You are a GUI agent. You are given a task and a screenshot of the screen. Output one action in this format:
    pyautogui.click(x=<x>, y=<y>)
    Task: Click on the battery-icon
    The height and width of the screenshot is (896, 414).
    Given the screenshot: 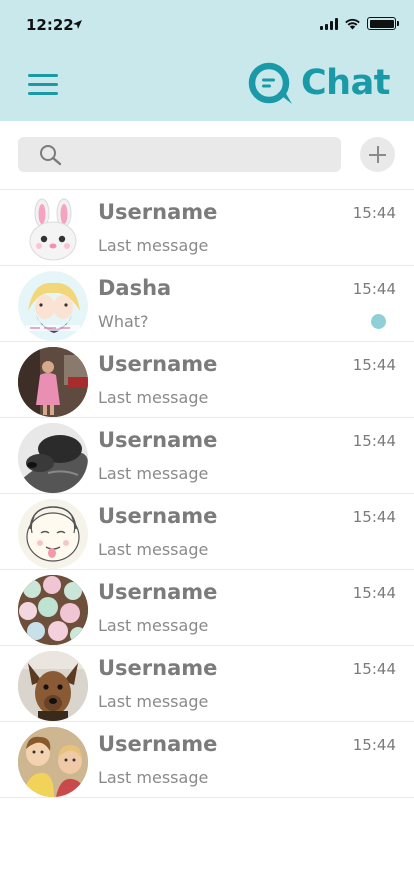 What is the action you would take?
    pyautogui.click(x=383, y=23)
    